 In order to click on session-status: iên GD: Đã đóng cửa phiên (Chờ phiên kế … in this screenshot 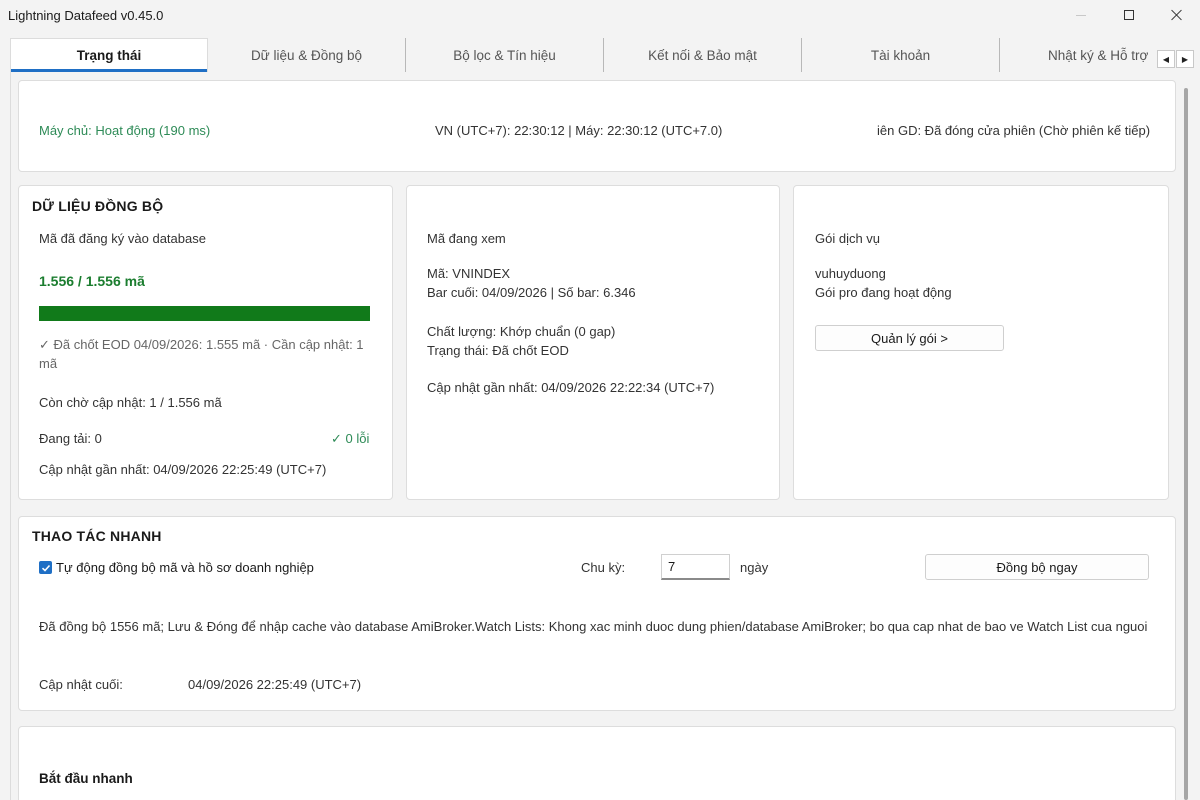, I will do `click(1014, 130)`.